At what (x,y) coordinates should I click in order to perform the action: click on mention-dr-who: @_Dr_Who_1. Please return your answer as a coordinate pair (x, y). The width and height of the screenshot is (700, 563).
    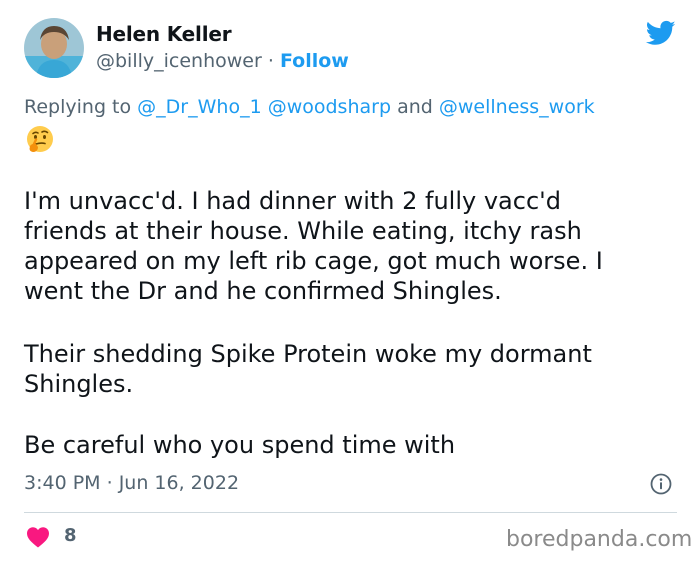
    Looking at the image, I should click on (199, 107).